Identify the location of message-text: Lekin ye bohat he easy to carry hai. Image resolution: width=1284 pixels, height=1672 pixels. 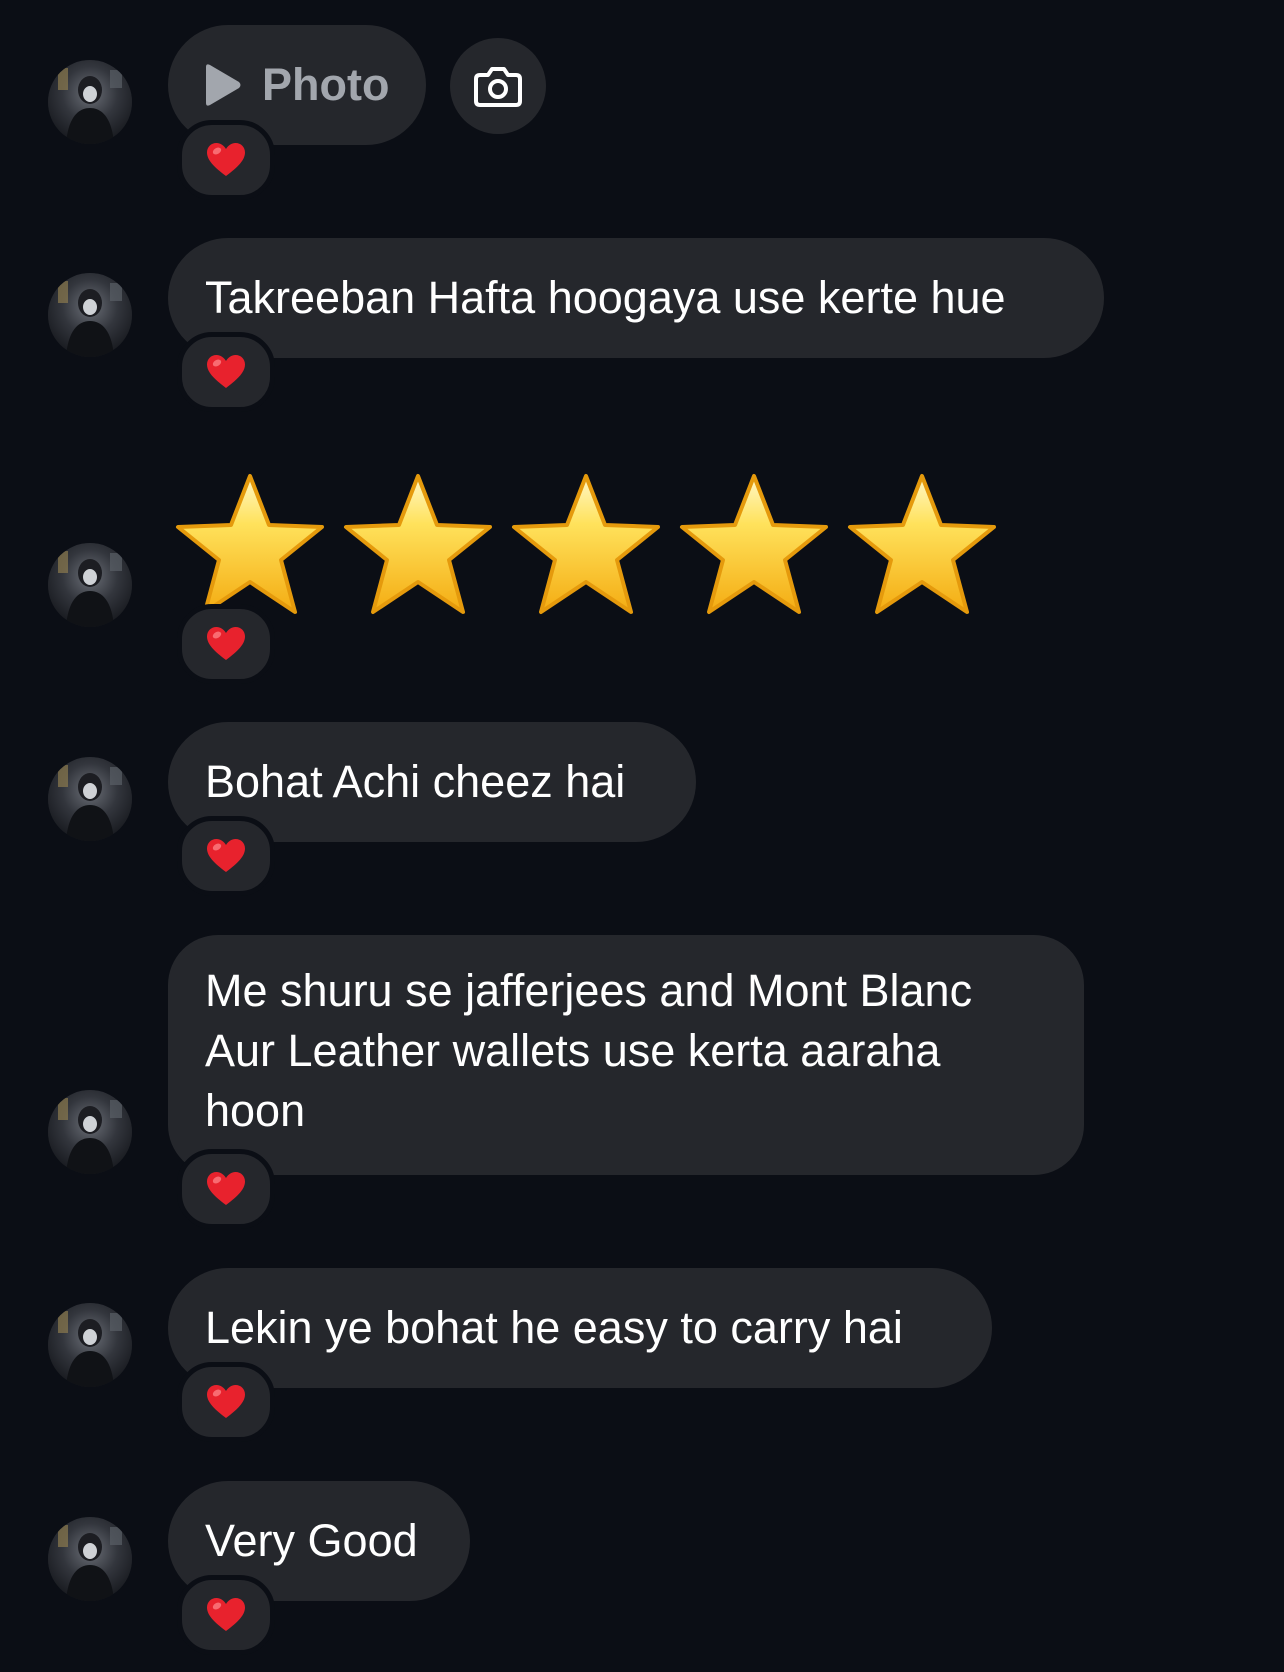
(554, 1327).